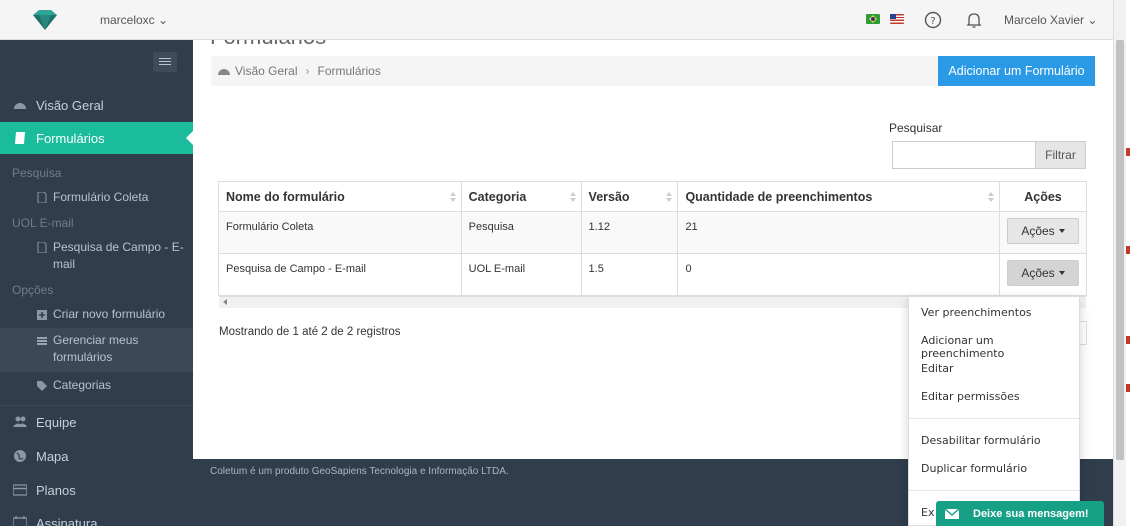 This screenshot has height=526, width=1130. I want to click on help-icon: ?, so click(933, 20).